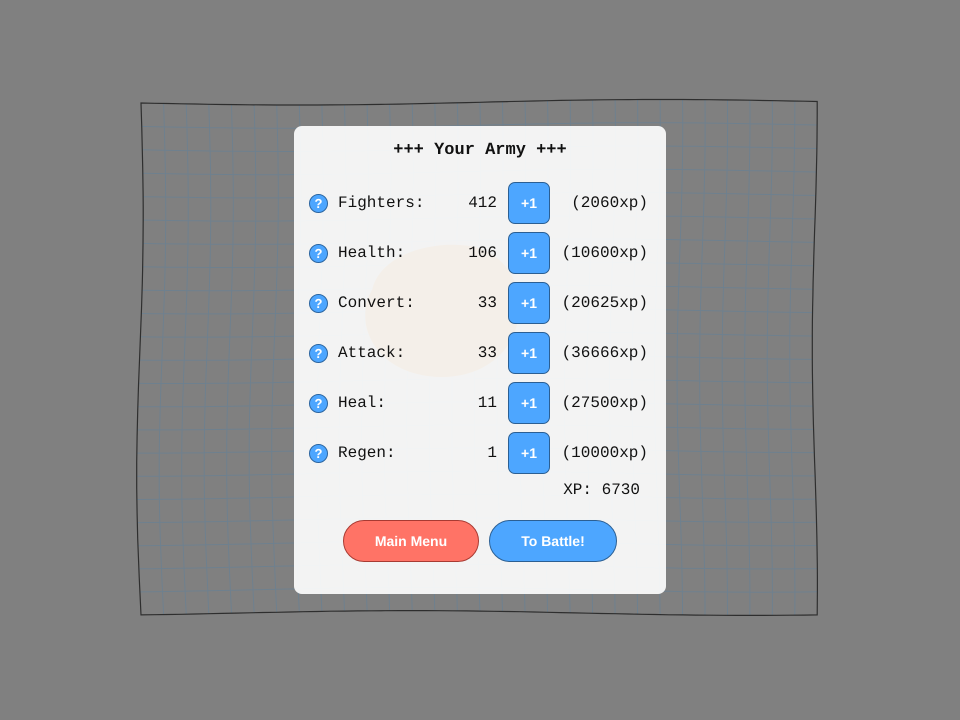 Image resolution: width=960 pixels, height=720 pixels. Describe the element at coordinates (604, 353) in the screenshot. I see `upgrade-cost: (36666xp)` at that location.